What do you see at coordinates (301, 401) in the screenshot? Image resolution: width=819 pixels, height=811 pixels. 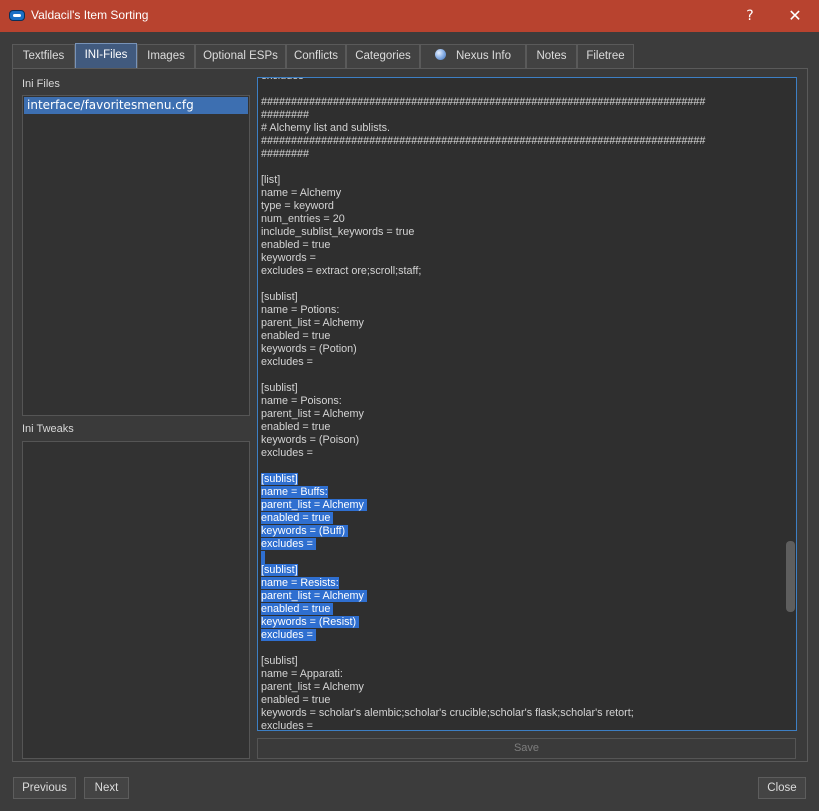 I see `editor-line-text: name = Poisons:` at bounding box center [301, 401].